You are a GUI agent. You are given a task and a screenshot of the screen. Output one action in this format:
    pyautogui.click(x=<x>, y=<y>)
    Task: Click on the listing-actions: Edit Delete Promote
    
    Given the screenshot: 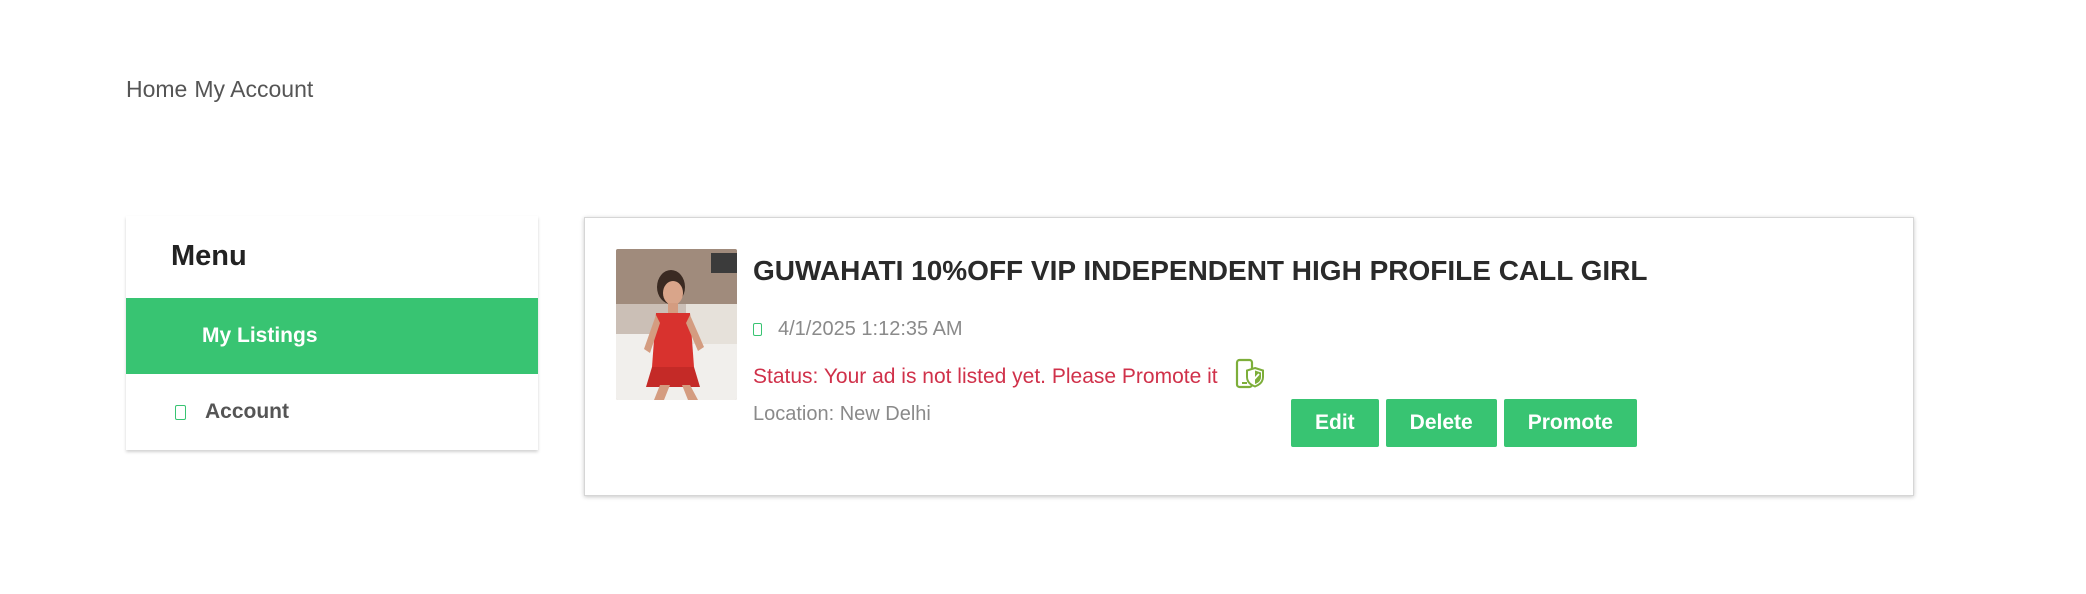 What is the action you would take?
    pyautogui.click(x=1464, y=423)
    